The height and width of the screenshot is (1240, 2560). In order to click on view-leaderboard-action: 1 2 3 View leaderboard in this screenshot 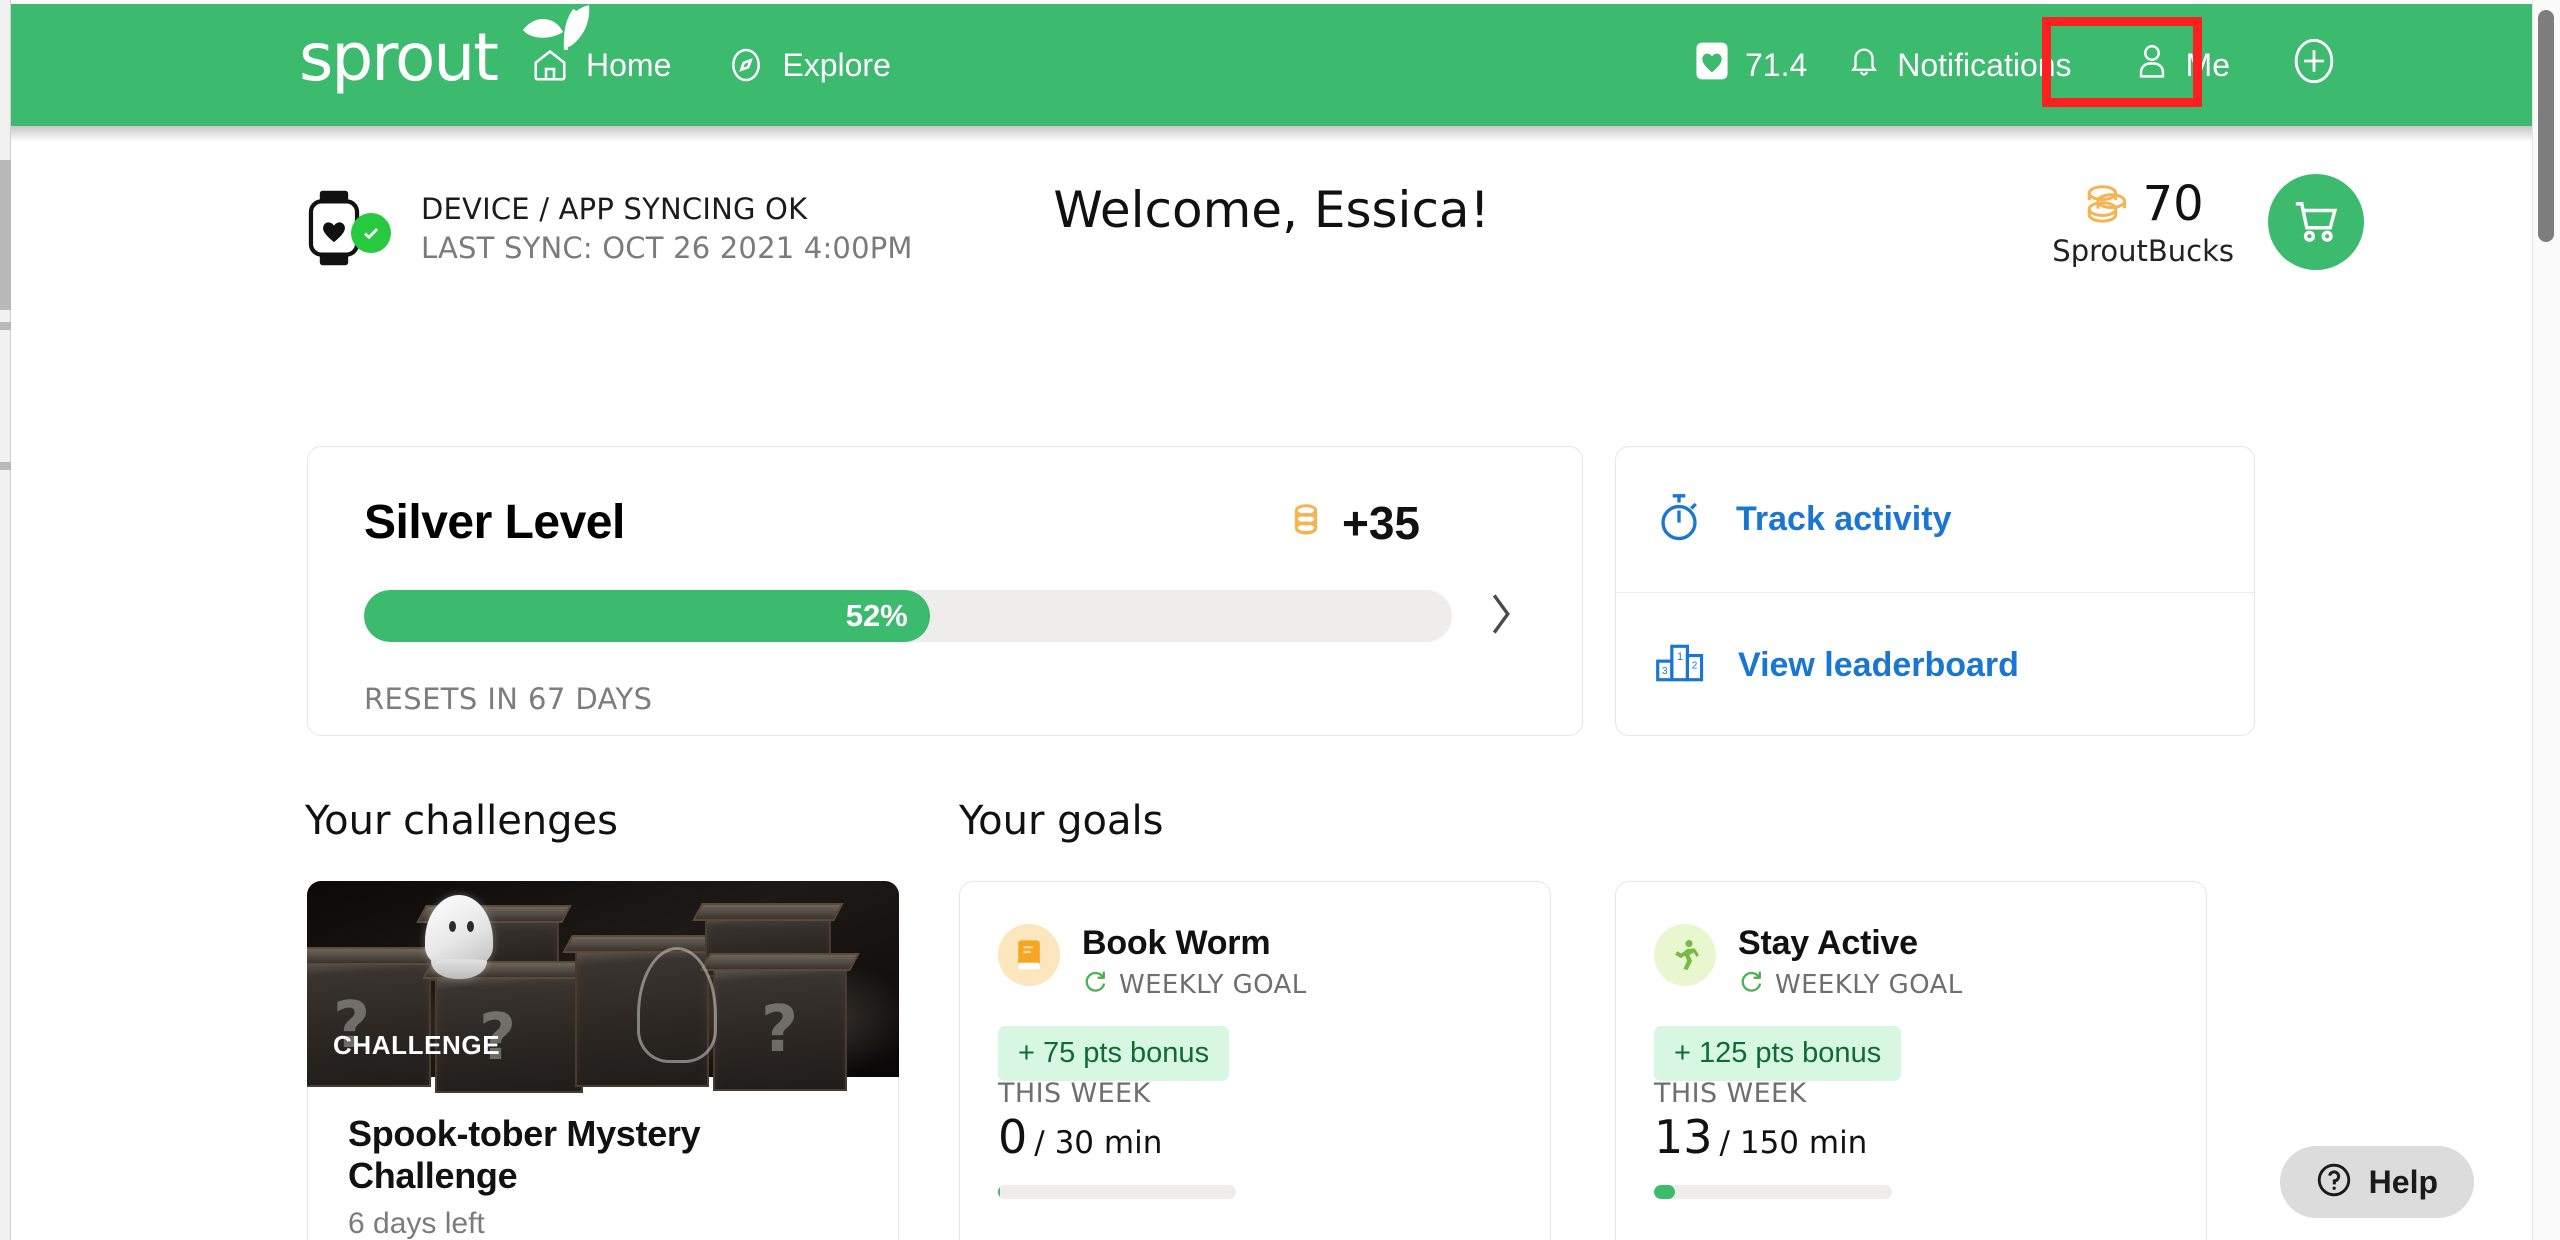, I will do `click(1935, 663)`.